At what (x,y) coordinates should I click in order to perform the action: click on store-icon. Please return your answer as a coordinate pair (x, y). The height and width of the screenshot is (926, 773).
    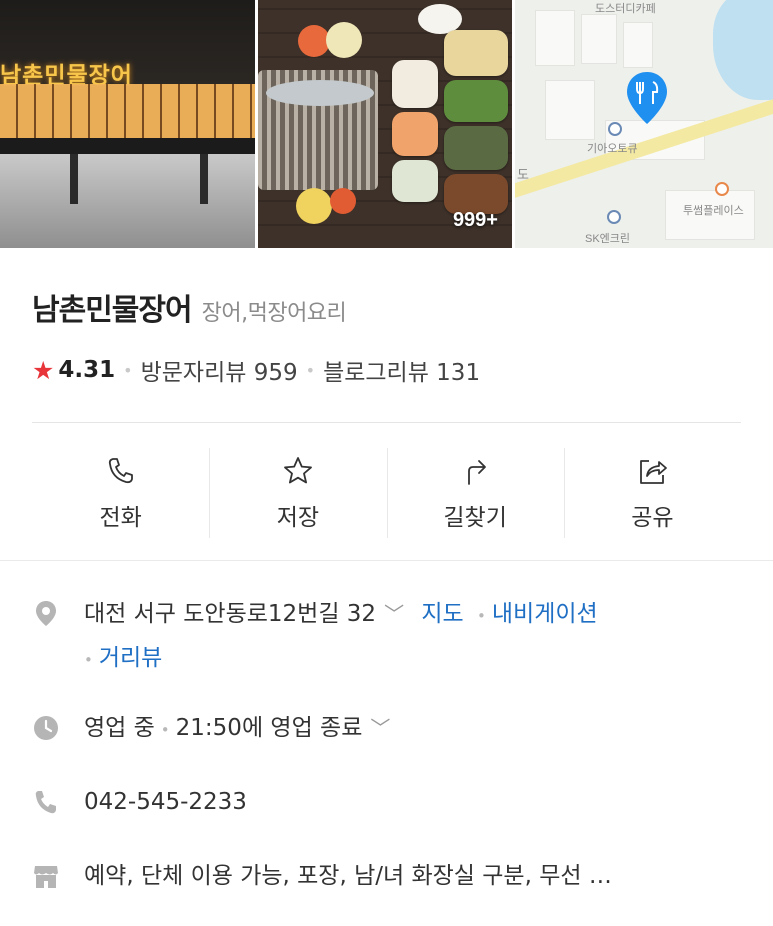
    Looking at the image, I should click on (46, 877).